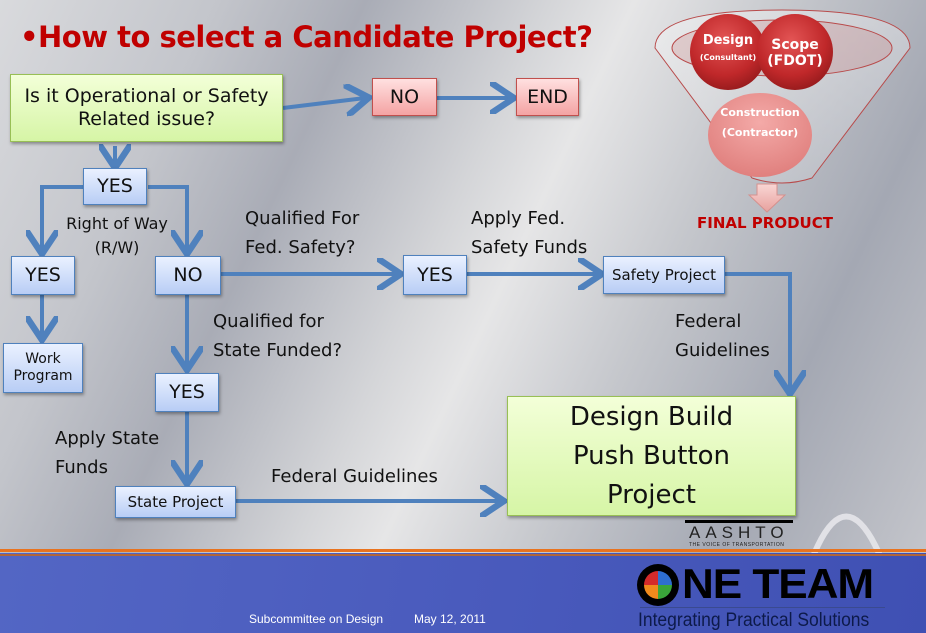 Image resolution: width=926 pixels, height=633 pixels. I want to click on aashto-logo: AASHTO THE VOICE OF TRANSPORTATION, so click(739, 535).